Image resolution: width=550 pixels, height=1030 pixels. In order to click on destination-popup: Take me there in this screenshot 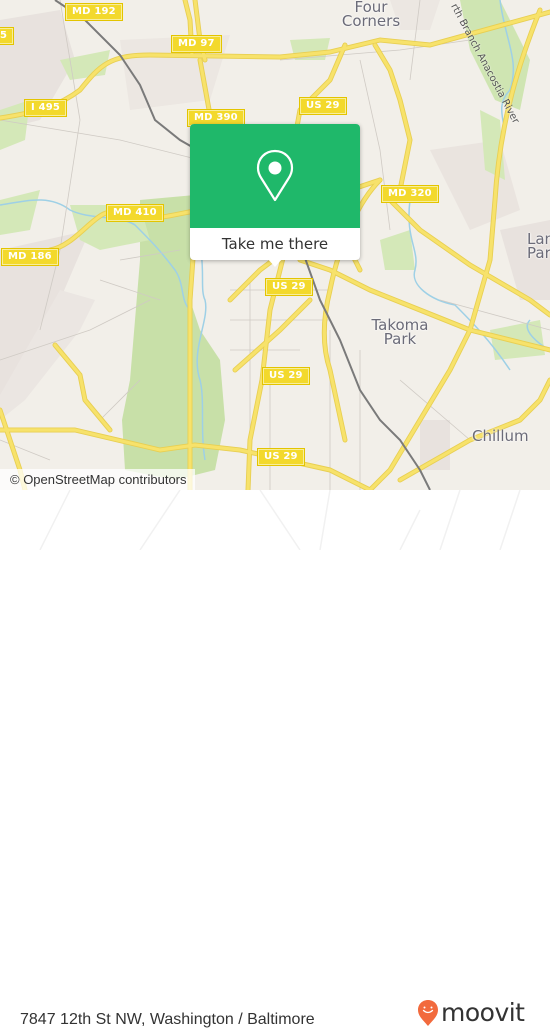, I will do `click(275, 195)`.